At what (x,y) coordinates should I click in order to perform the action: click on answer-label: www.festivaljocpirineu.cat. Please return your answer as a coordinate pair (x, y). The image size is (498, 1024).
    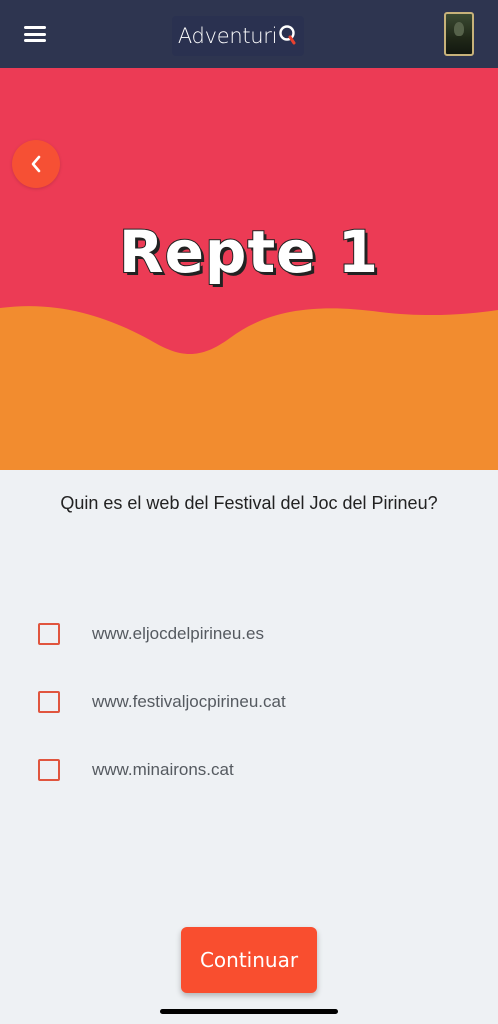
    Looking at the image, I should click on (189, 701).